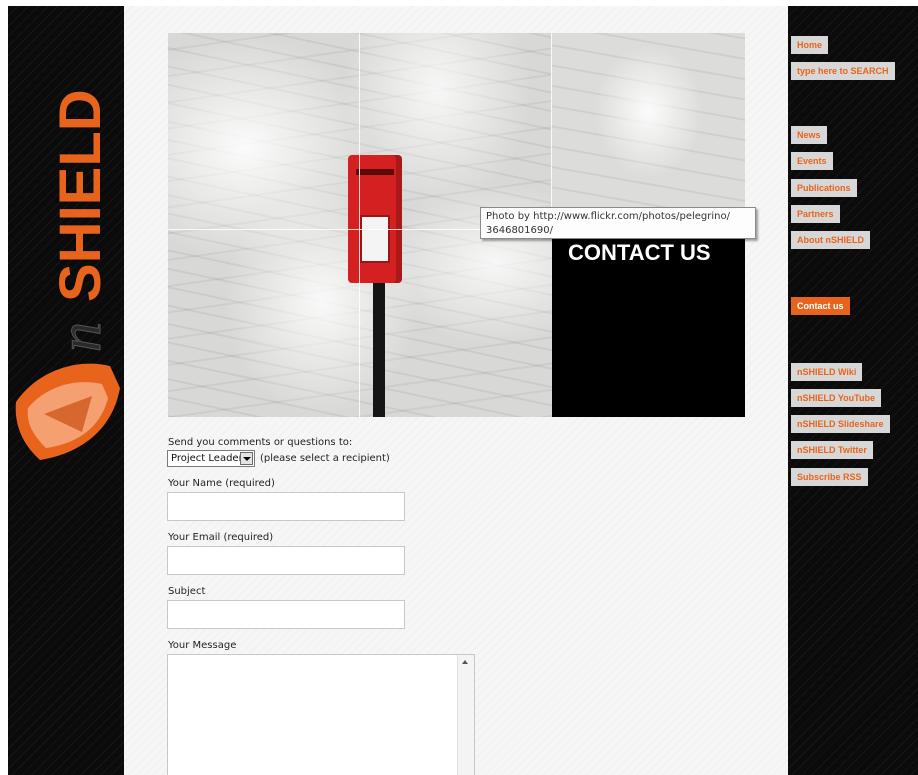 The width and height of the screenshot is (918, 775). What do you see at coordinates (221, 483) in the screenshot?
I see `name-label: Your Name (required)` at bounding box center [221, 483].